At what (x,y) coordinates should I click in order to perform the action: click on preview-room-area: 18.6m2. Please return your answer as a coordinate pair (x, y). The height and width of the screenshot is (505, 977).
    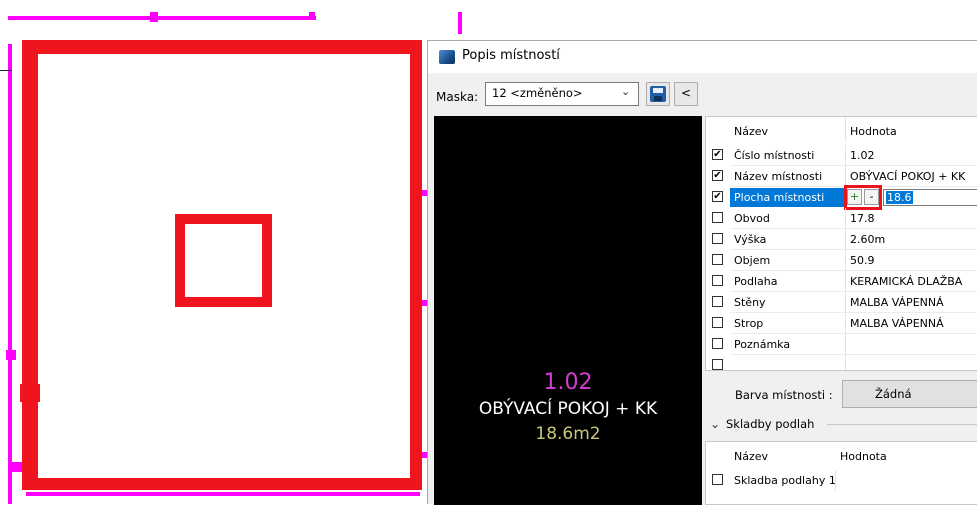
    Looking at the image, I should click on (568, 434).